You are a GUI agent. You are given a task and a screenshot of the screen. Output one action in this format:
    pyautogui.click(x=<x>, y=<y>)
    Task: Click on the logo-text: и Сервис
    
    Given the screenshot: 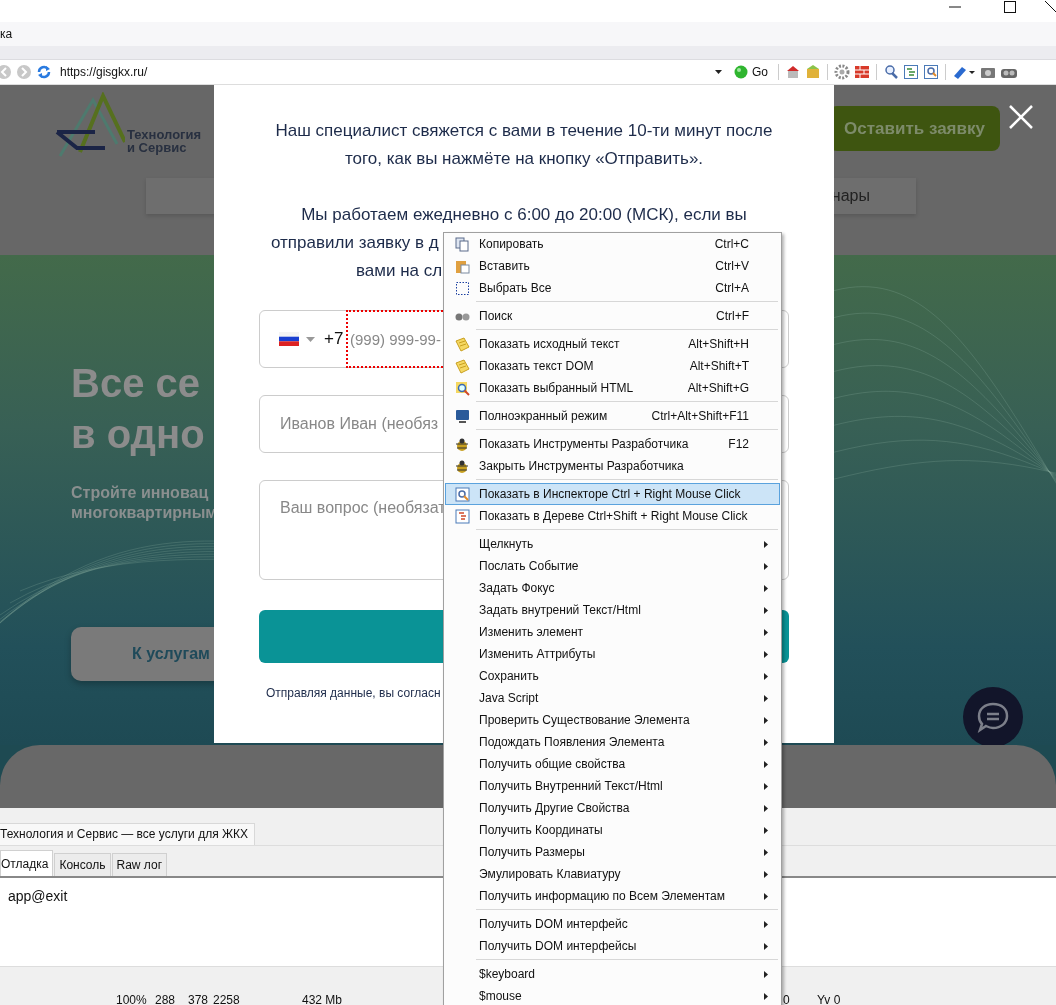 What is the action you would take?
    pyautogui.click(x=157, y=147)
    